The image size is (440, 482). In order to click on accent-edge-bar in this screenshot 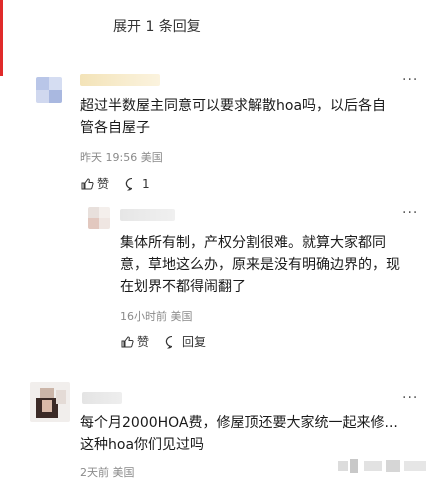, I will do `click(1, 38)`.